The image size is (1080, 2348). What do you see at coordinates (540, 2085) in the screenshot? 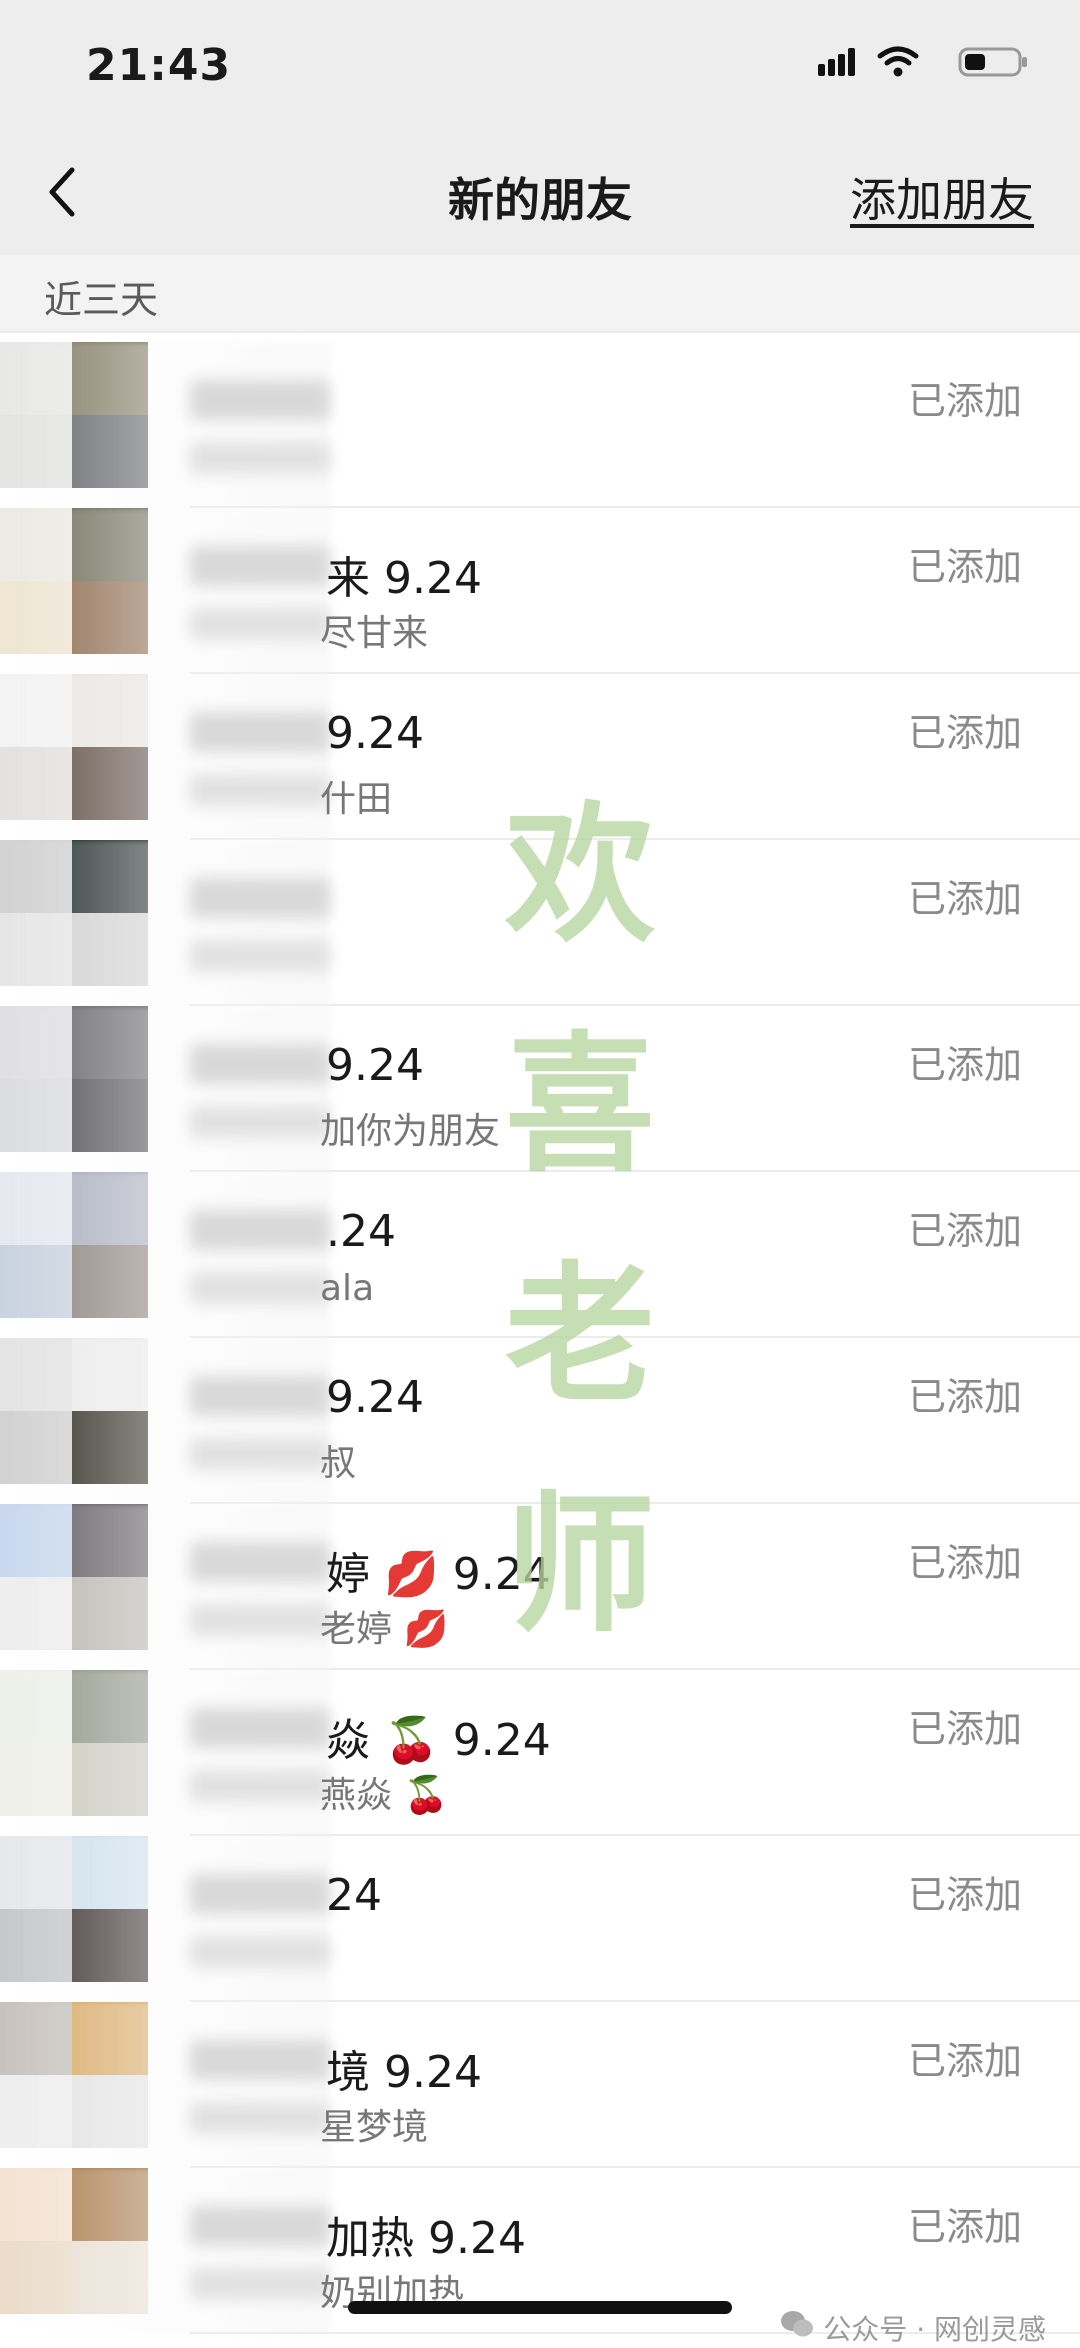
I see `friend-request-row: 境 9.24 星梦境 已添加` at bounding box center [540, 2085].